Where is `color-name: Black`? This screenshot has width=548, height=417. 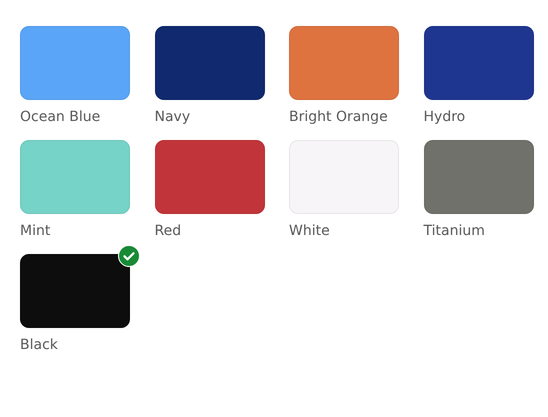
color-name: Black is located at coordinates (39, 345).